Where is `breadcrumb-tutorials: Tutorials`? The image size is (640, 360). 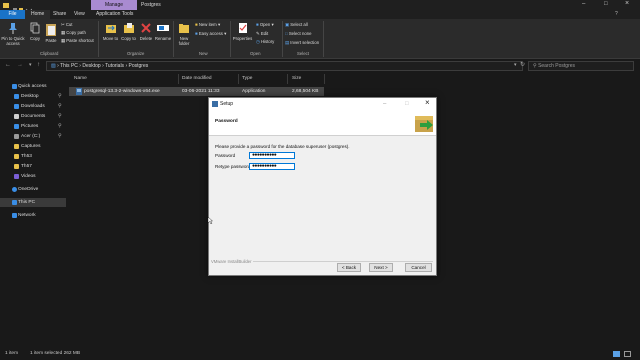
breadcrumb-tutorials: Tutorials is located at coordinates (114, 66).